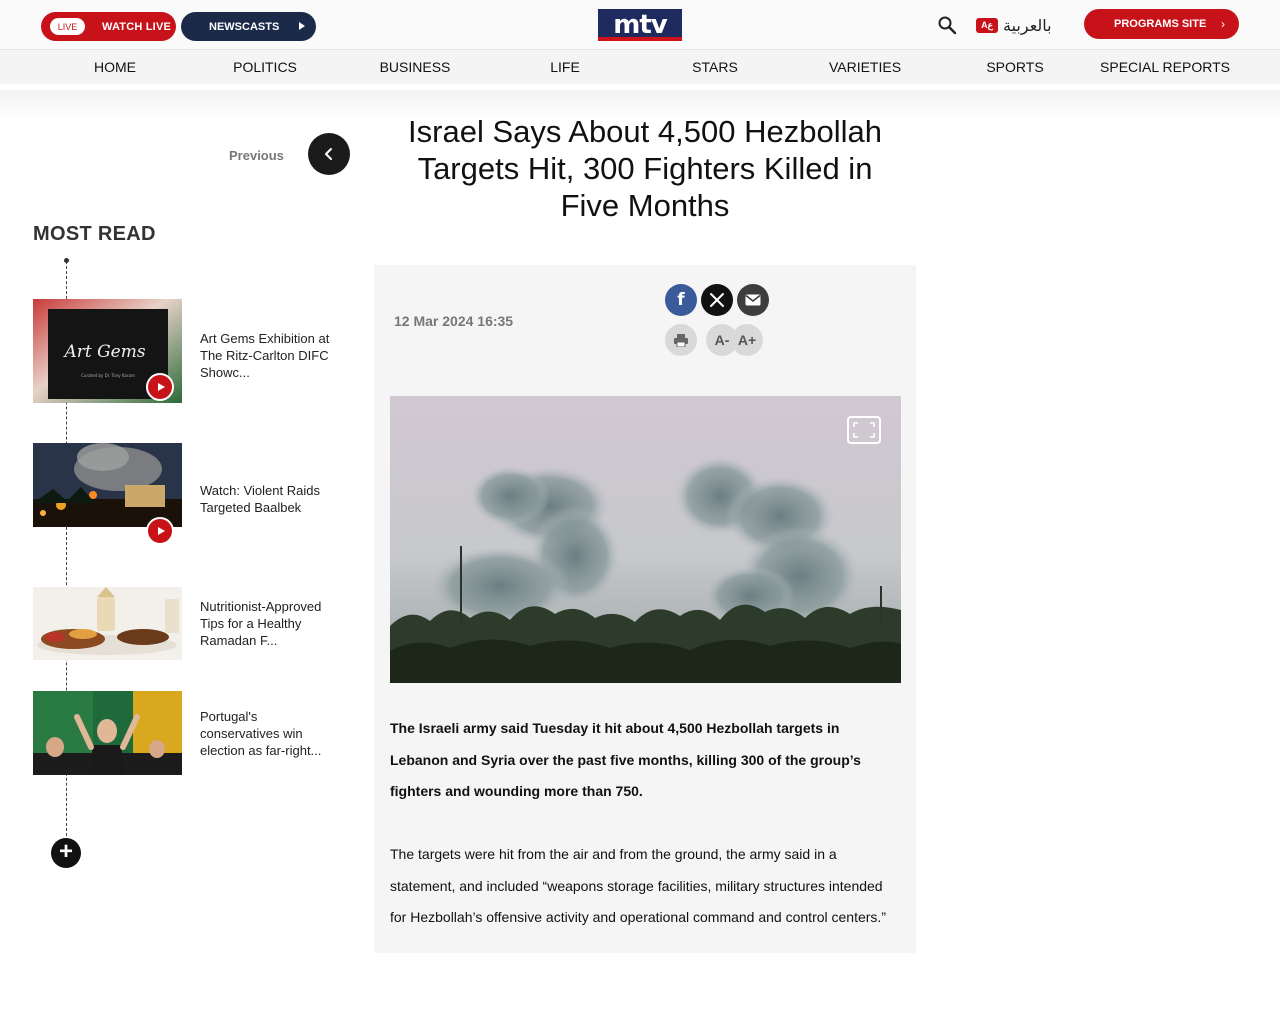 The image size is (1280, 1024). I want to click on article-photo, so click(645, 539).